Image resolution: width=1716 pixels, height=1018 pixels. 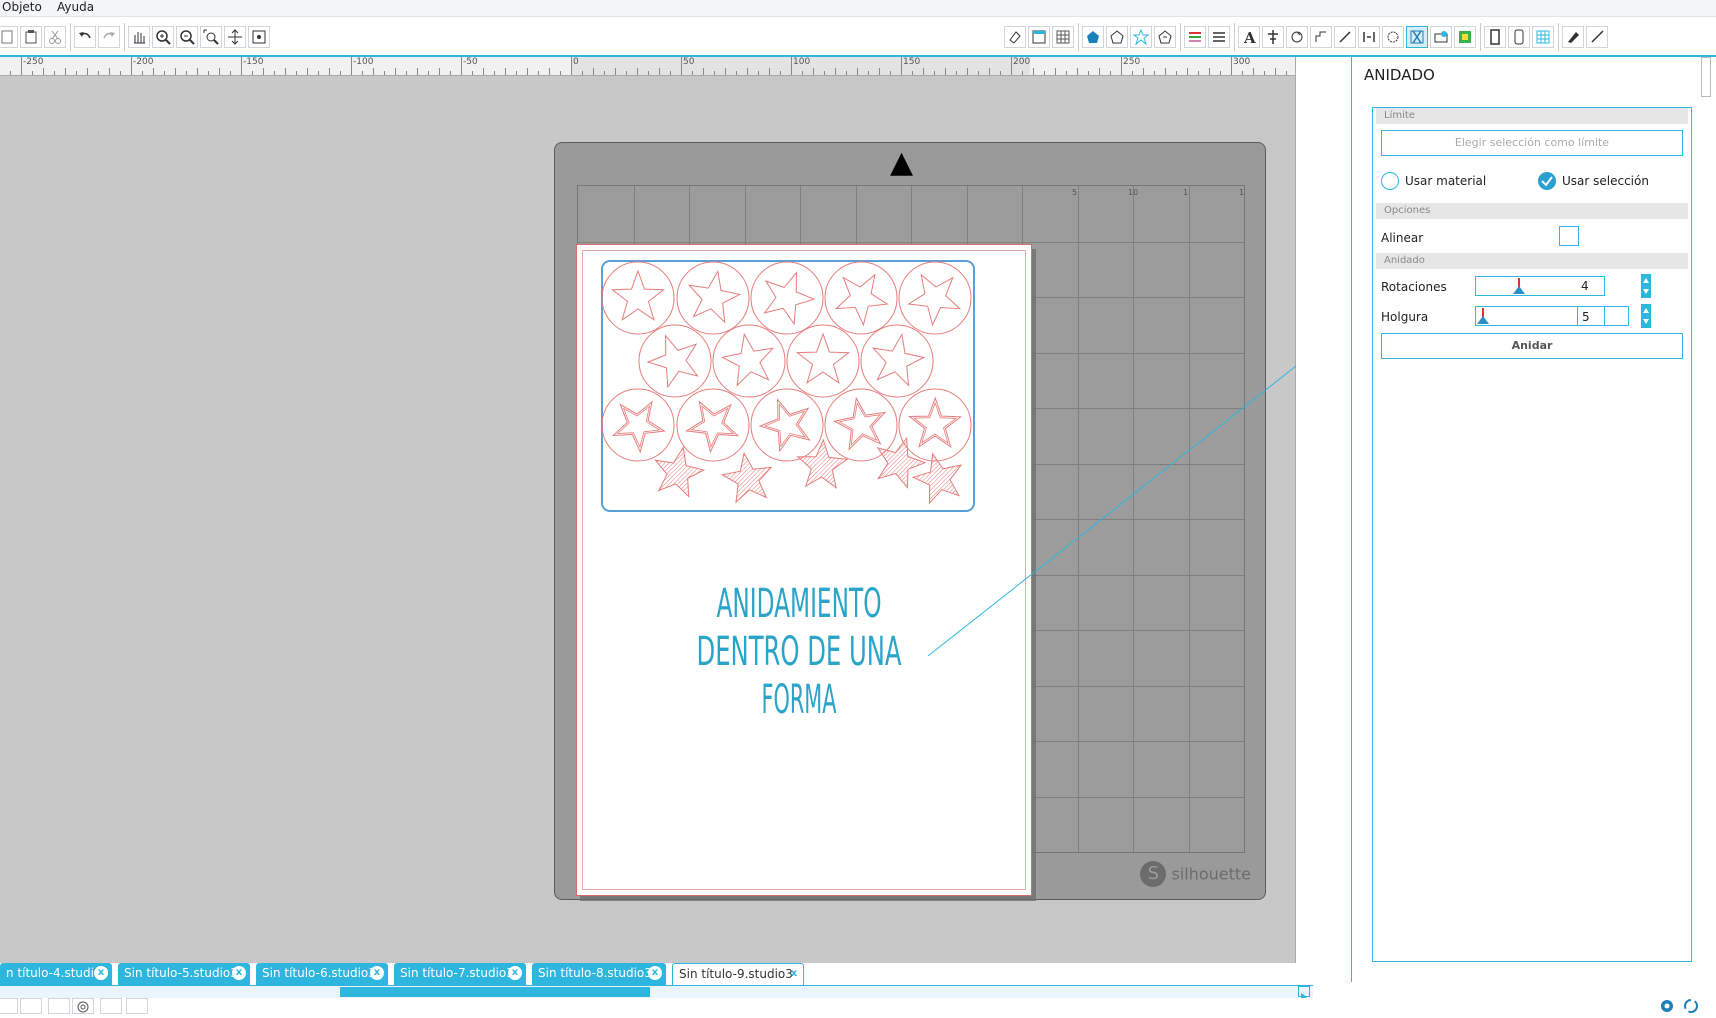 What do you see at coordinates (1519, 37) in the screenshot?
I see `phone-icon` at bounding box center [1519, 37].